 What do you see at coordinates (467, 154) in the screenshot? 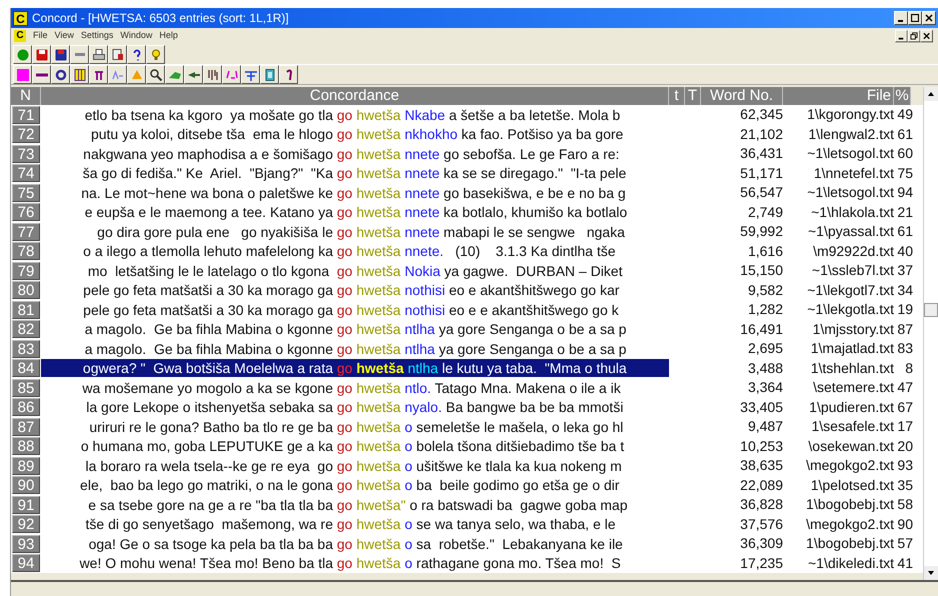
I see `table-row: 73 nakgwana yeo maphodisa a e šomišago go hwetša nnete go sebofša. Le ge Faro a re: 36,431 ~1\letsogol.txt 60` at bounding box center [467, 154].